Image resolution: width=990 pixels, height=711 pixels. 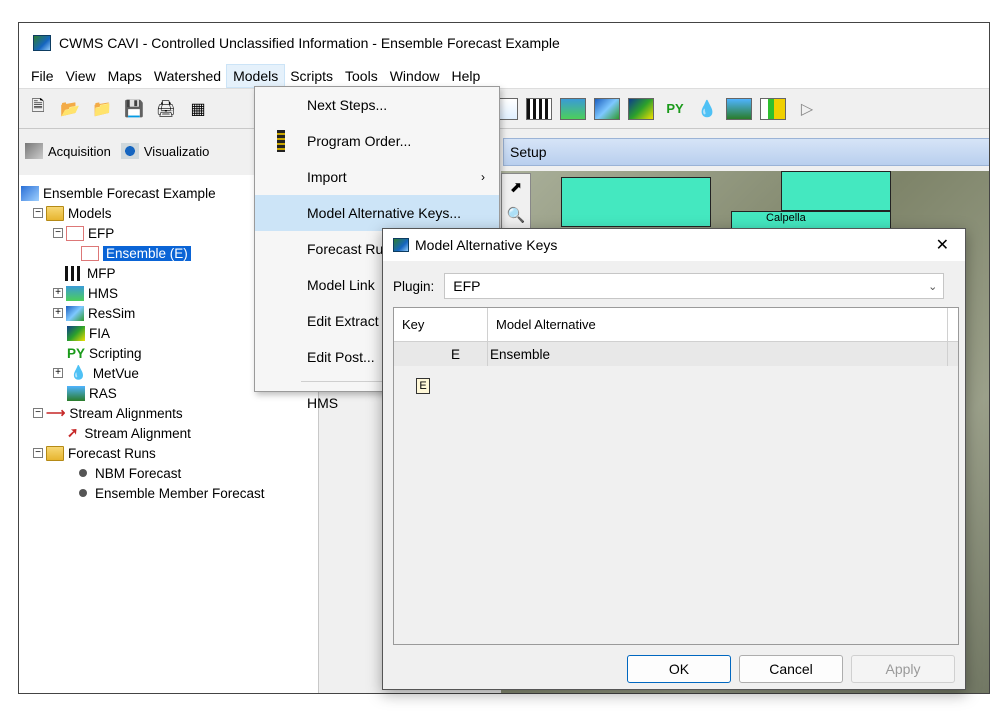 I want to click on tab-acquisition-label: Acquisition, so click(x=79, y=151).